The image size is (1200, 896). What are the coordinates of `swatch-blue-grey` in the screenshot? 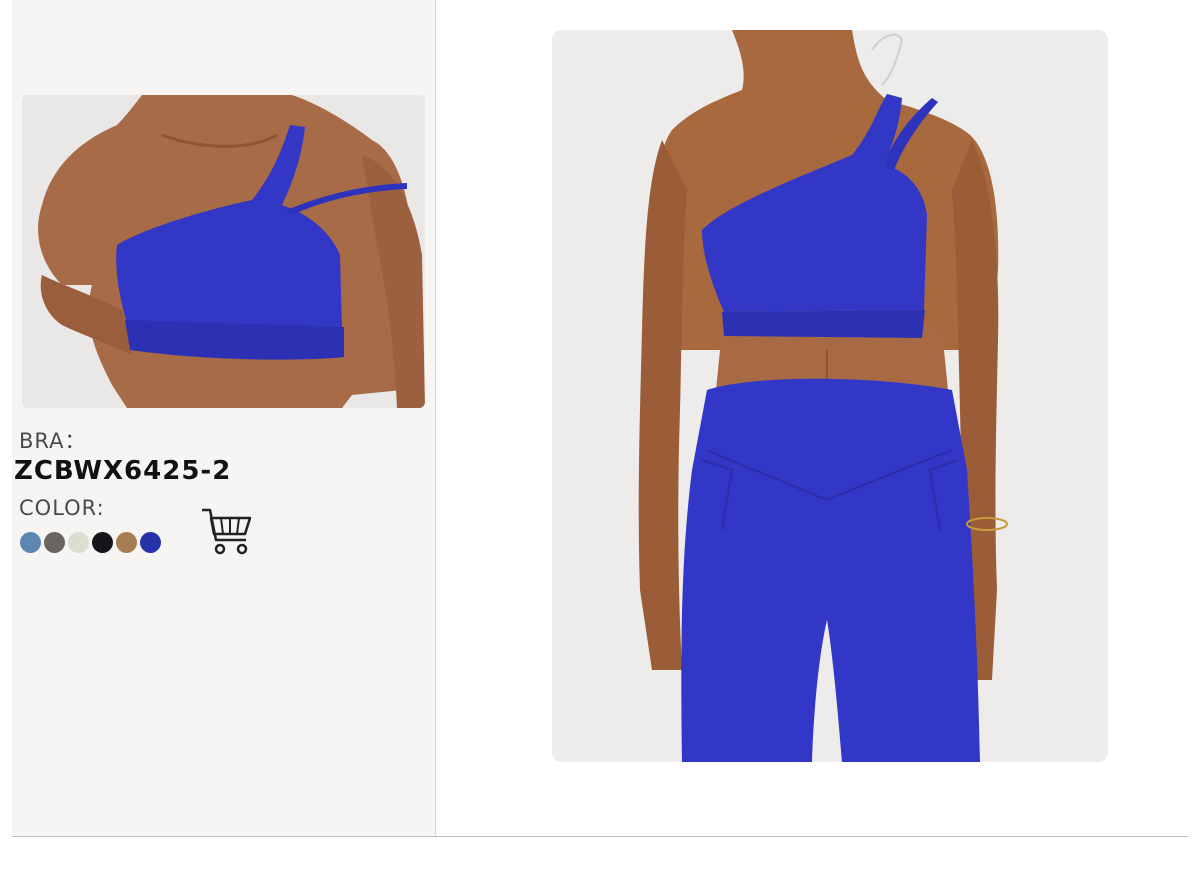 It's located at (30, 542).